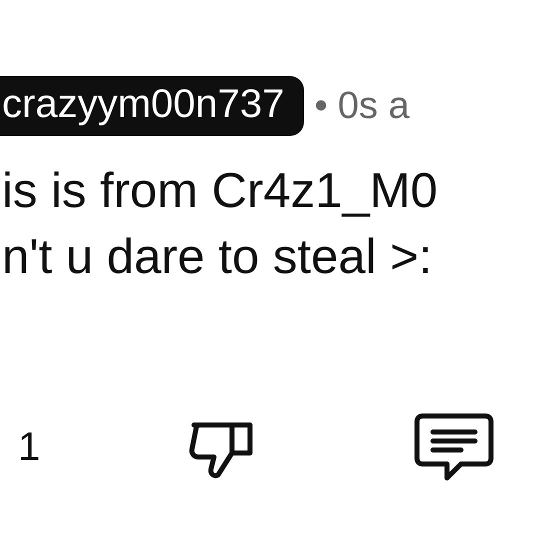 The image size is (560, 560). What do you see at coordinates (374, 106) in the screenshot?
I see `comment-time: 0s a` at bounding box center [374, 106].